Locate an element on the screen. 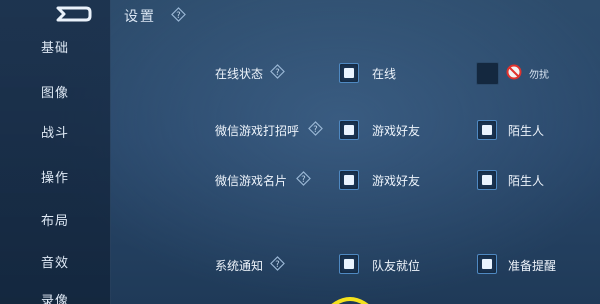  system-notify-label: 系统通知 is located at coordinates (239, 266).